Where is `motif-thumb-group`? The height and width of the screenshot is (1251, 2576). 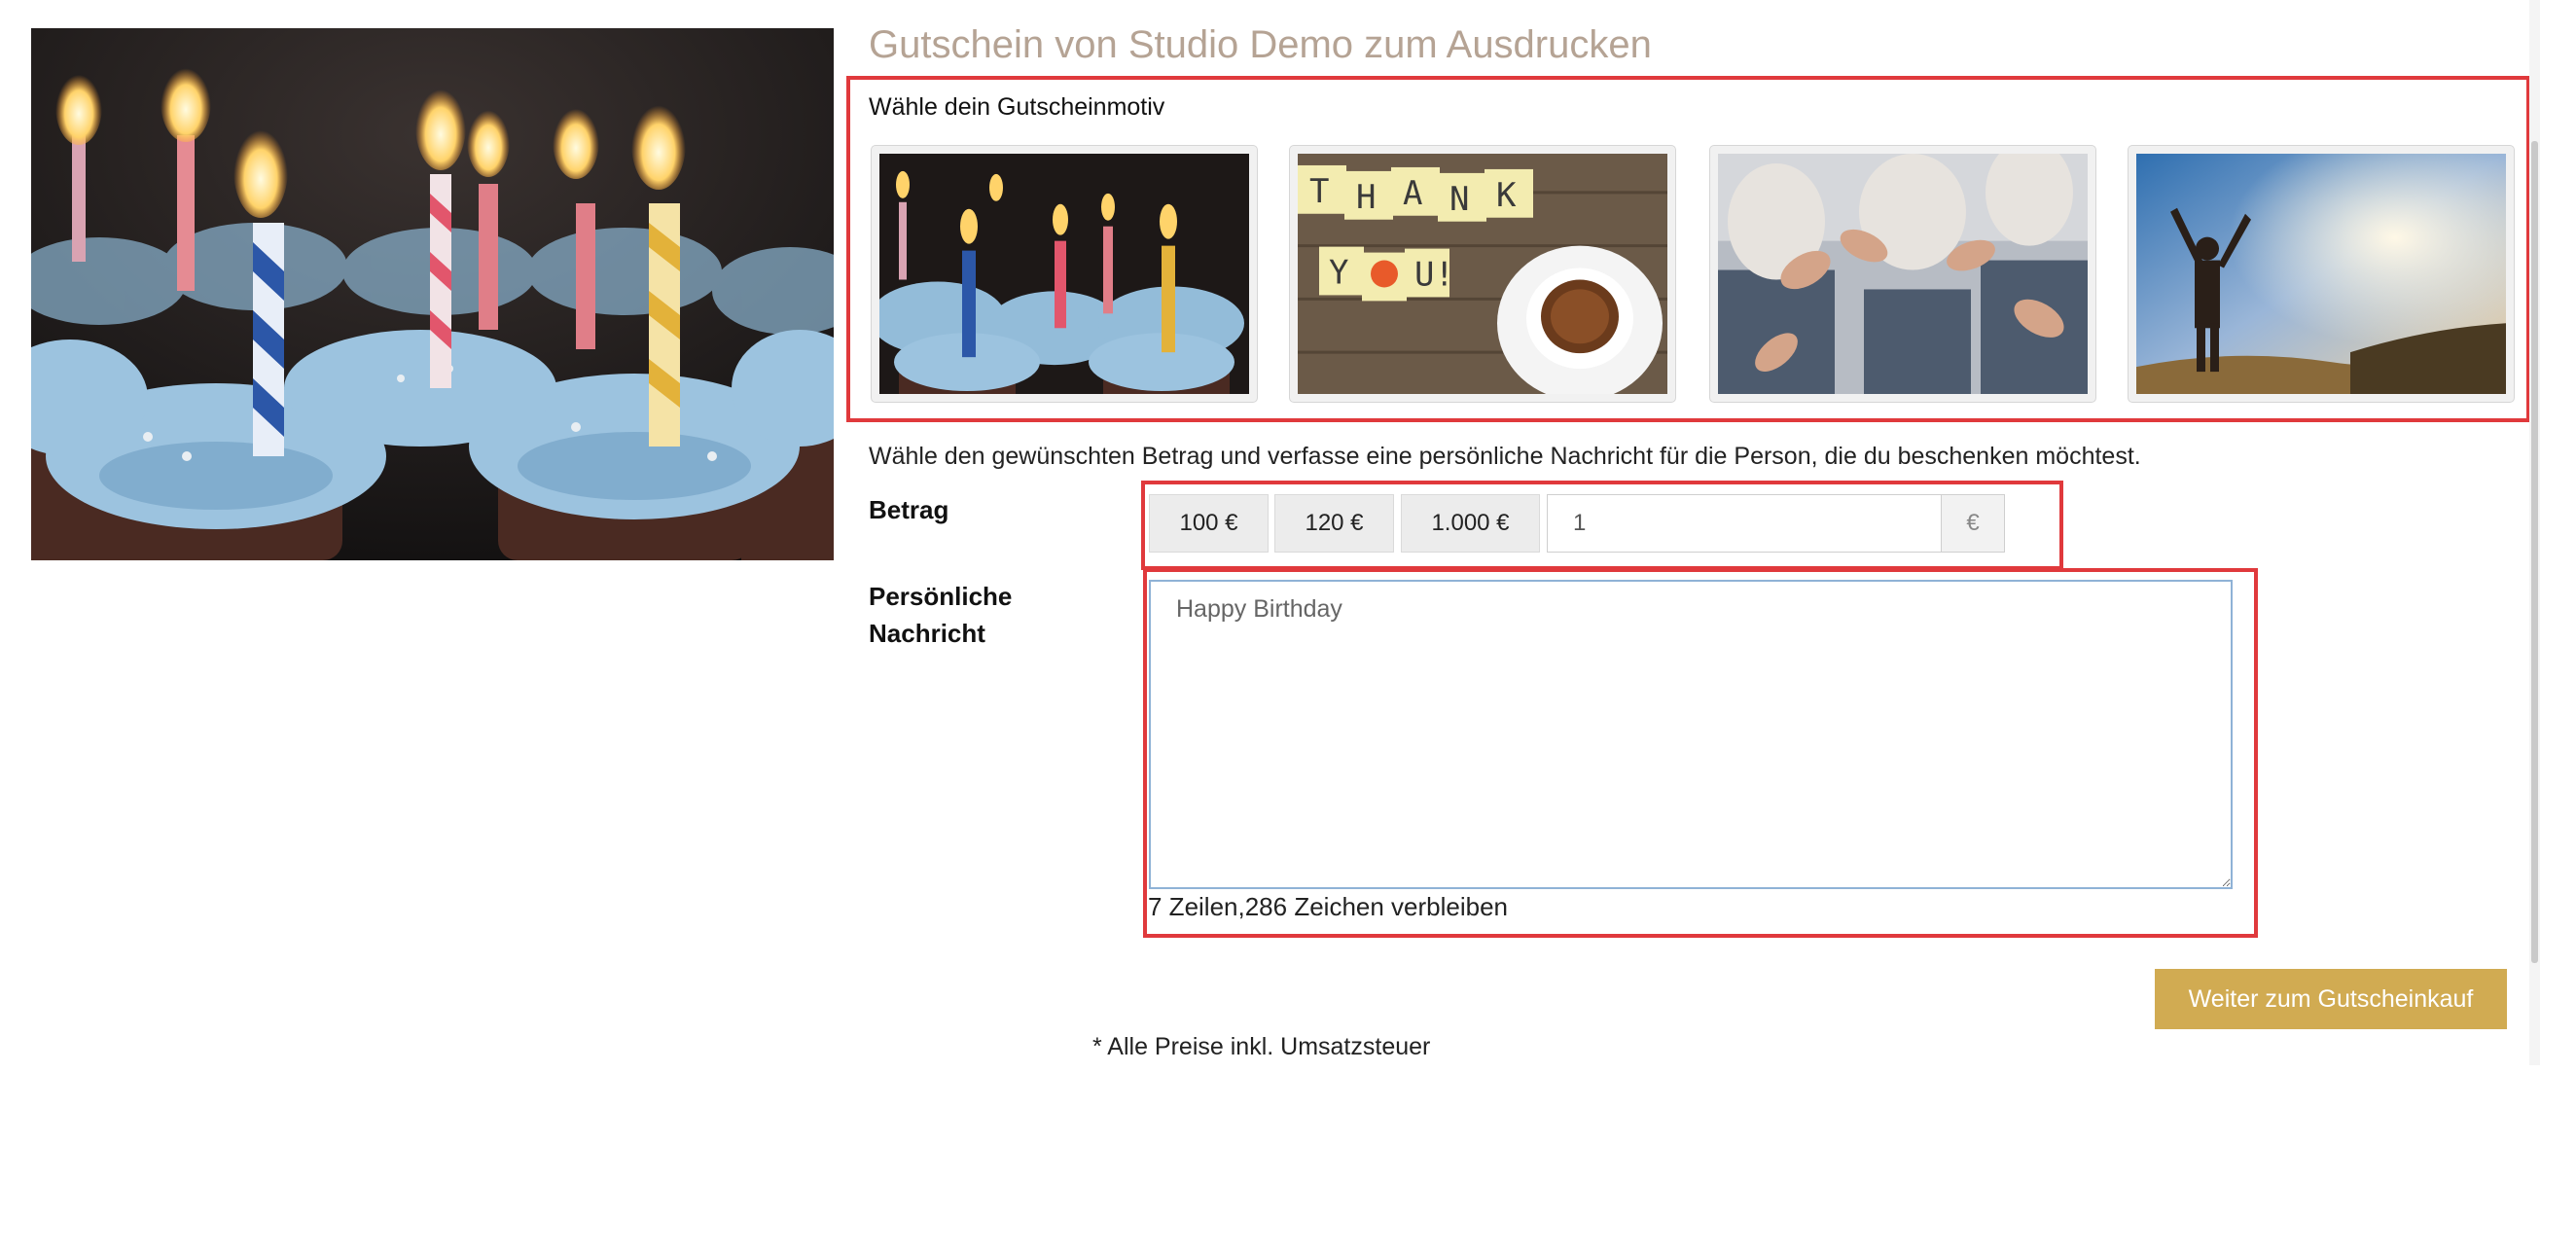
motif-thumb-group is located at coordinates (1902, 274).